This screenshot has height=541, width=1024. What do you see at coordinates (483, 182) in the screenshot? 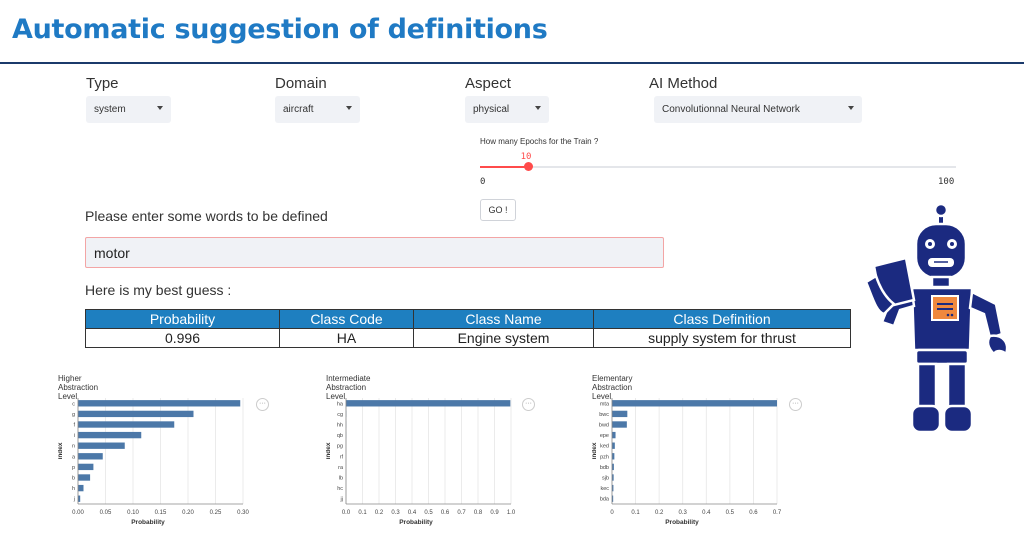
I see `epochs-slider-min: 0` at bounding box center [483, 182].